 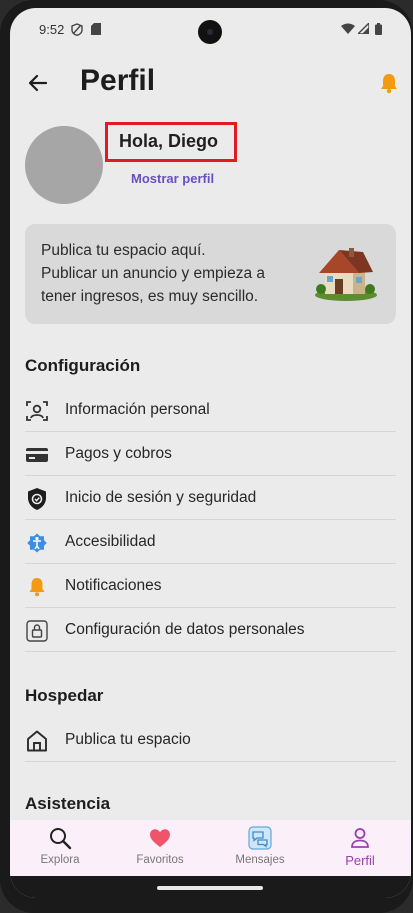 I want to click on wifi-icon, so click(x=348, y=28).